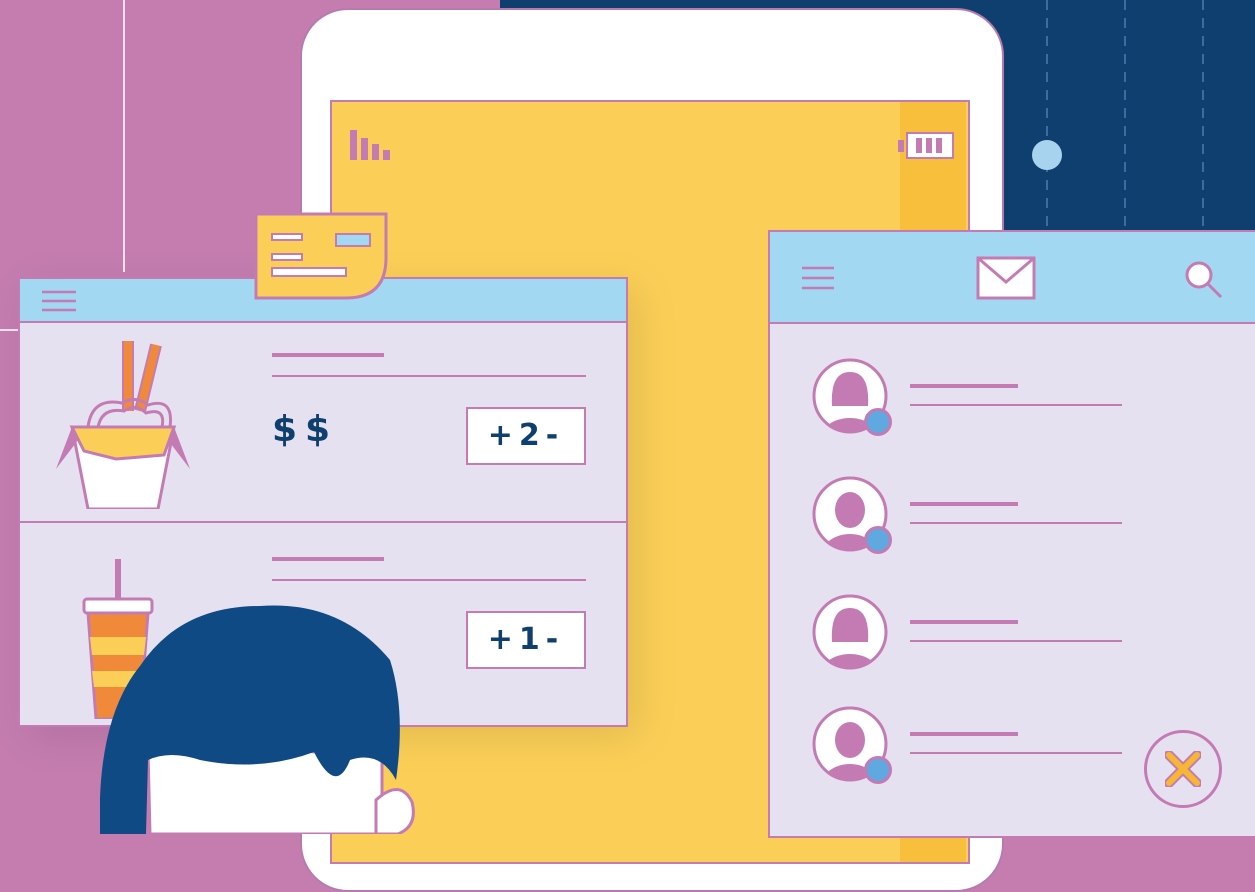 Image resolution: width=1255 pixels, height=892 pixels. Describe the element at coordinates (1006, 278) in the screenshot. I see `mail-icon` at that location.